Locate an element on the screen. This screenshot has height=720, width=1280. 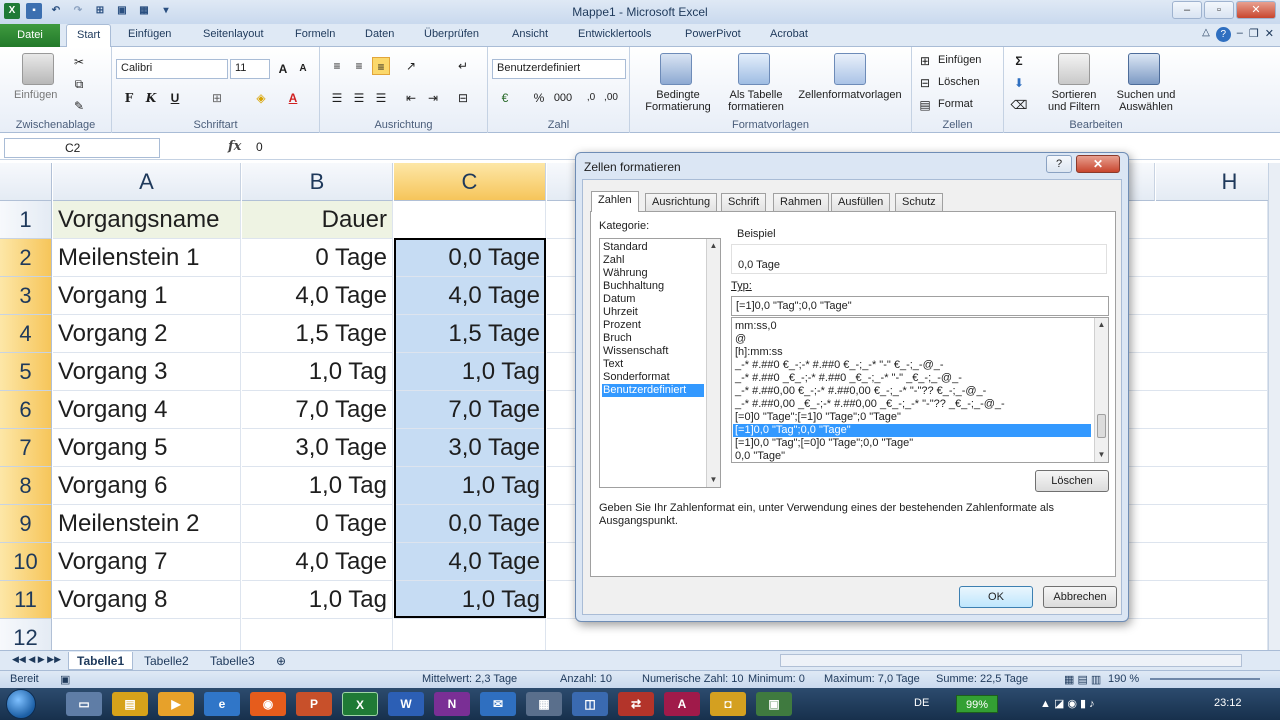
format-cells-icon: ▤ is located at coordinates (925, 105).